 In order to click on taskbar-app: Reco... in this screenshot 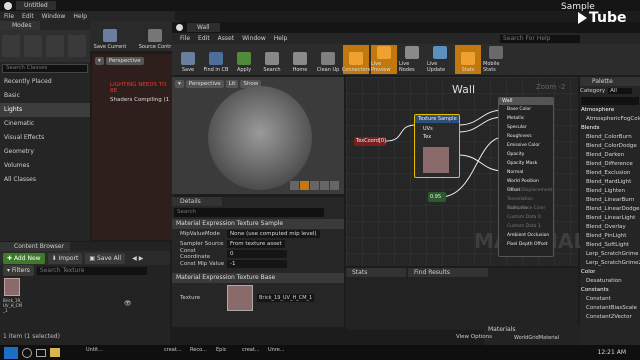, I will do `click(202, 353)`.